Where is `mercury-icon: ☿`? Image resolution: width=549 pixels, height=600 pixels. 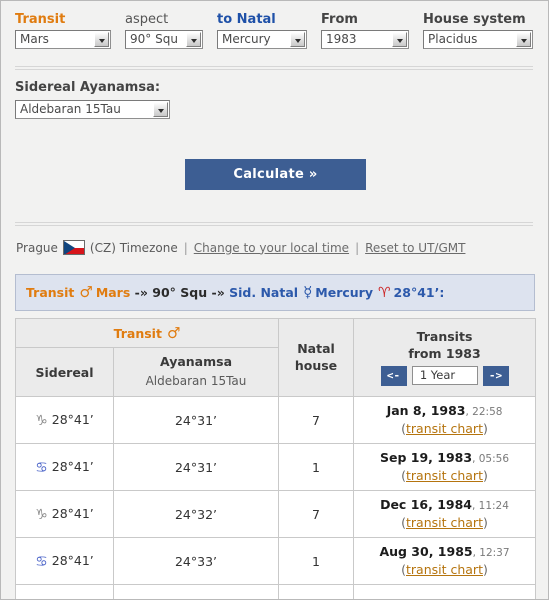 mercury-icon: ☿ is located at coordinates (308, 292).